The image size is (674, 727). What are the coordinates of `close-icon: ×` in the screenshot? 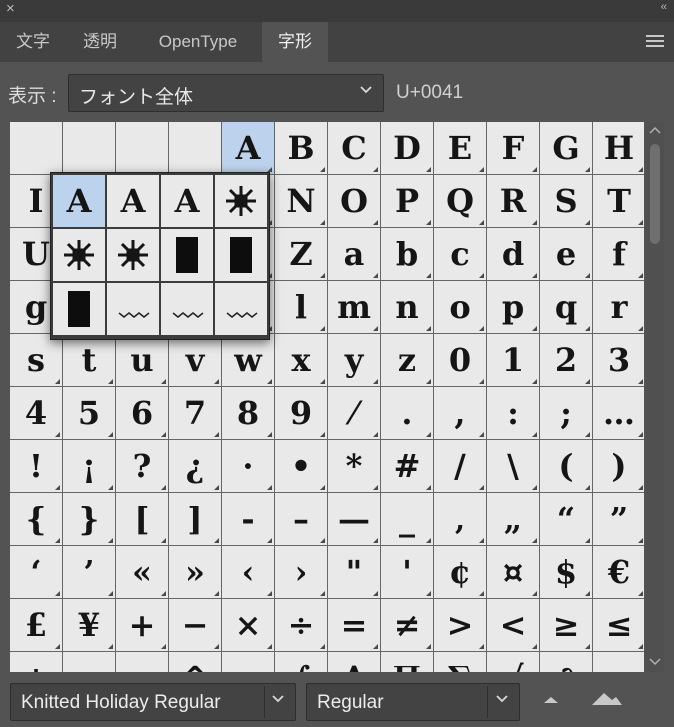 It's located at (10, 9).